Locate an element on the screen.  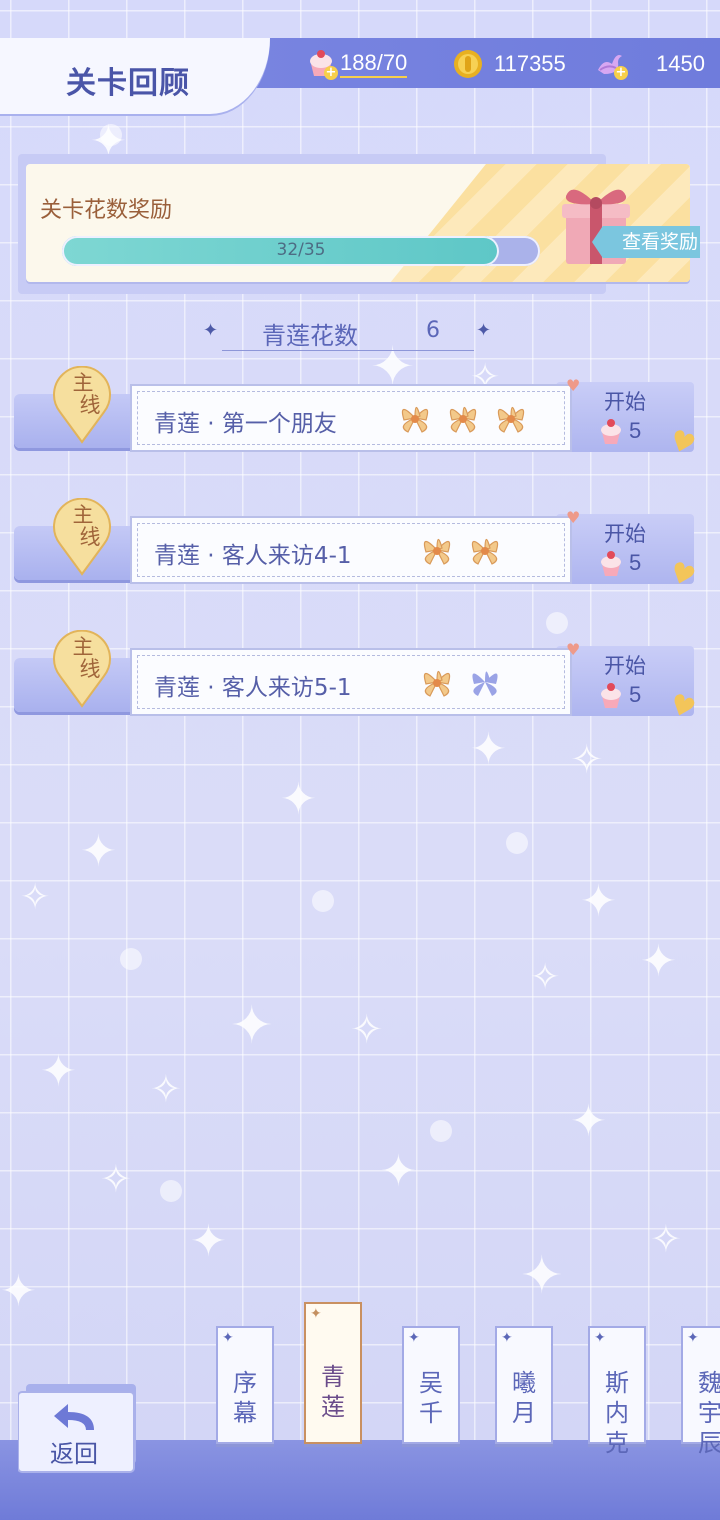
coin-icon is located at coordinates (470, 64).